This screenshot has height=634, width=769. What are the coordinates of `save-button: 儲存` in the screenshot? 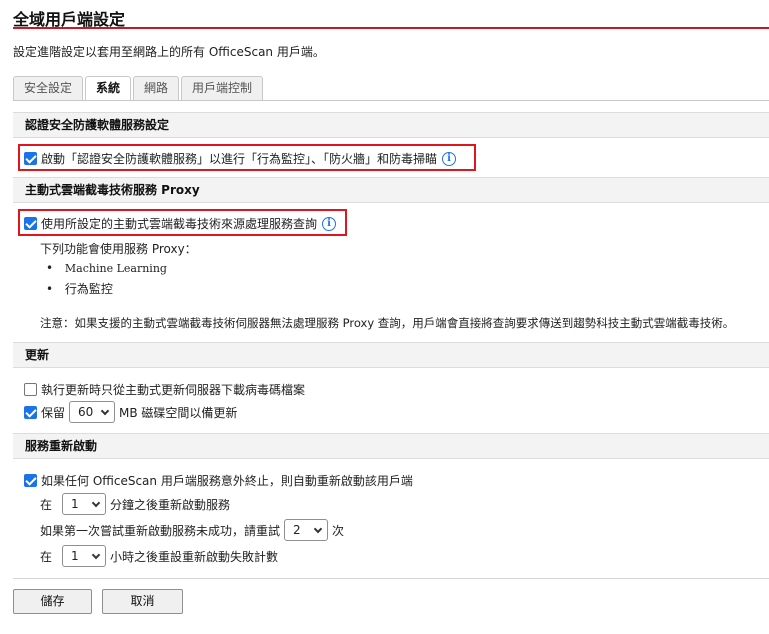 It's located at (52, 601).